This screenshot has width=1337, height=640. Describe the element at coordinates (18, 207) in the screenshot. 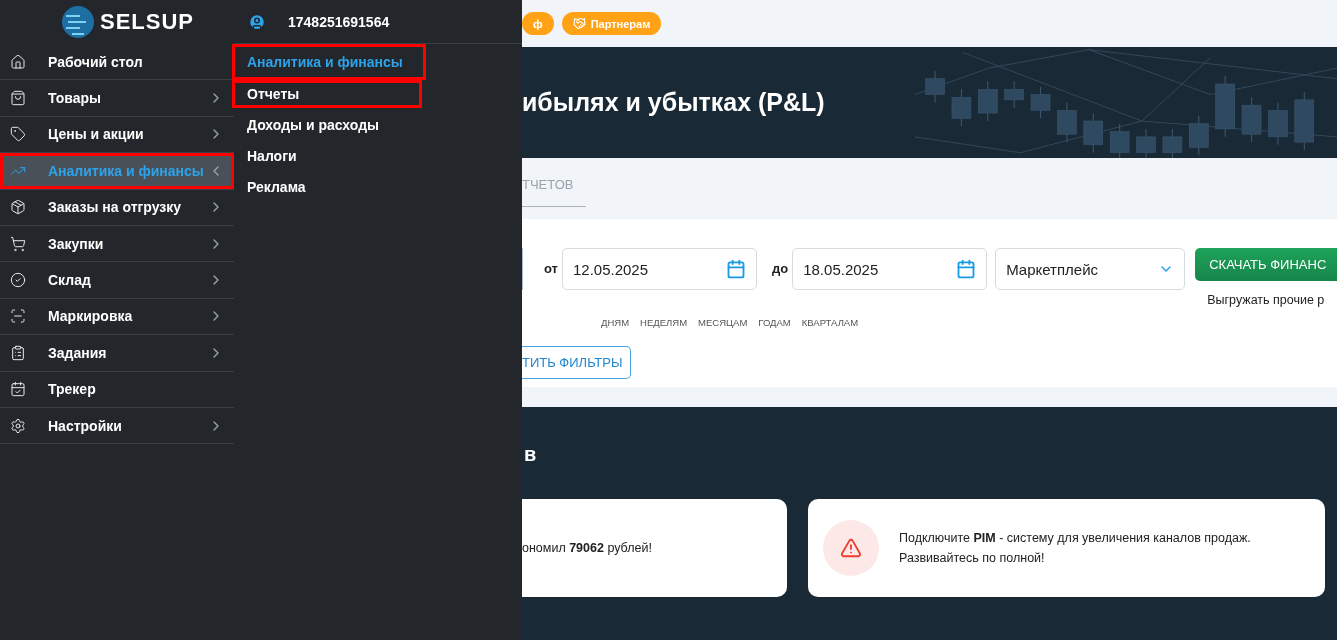

I see `box-icon` at that location.